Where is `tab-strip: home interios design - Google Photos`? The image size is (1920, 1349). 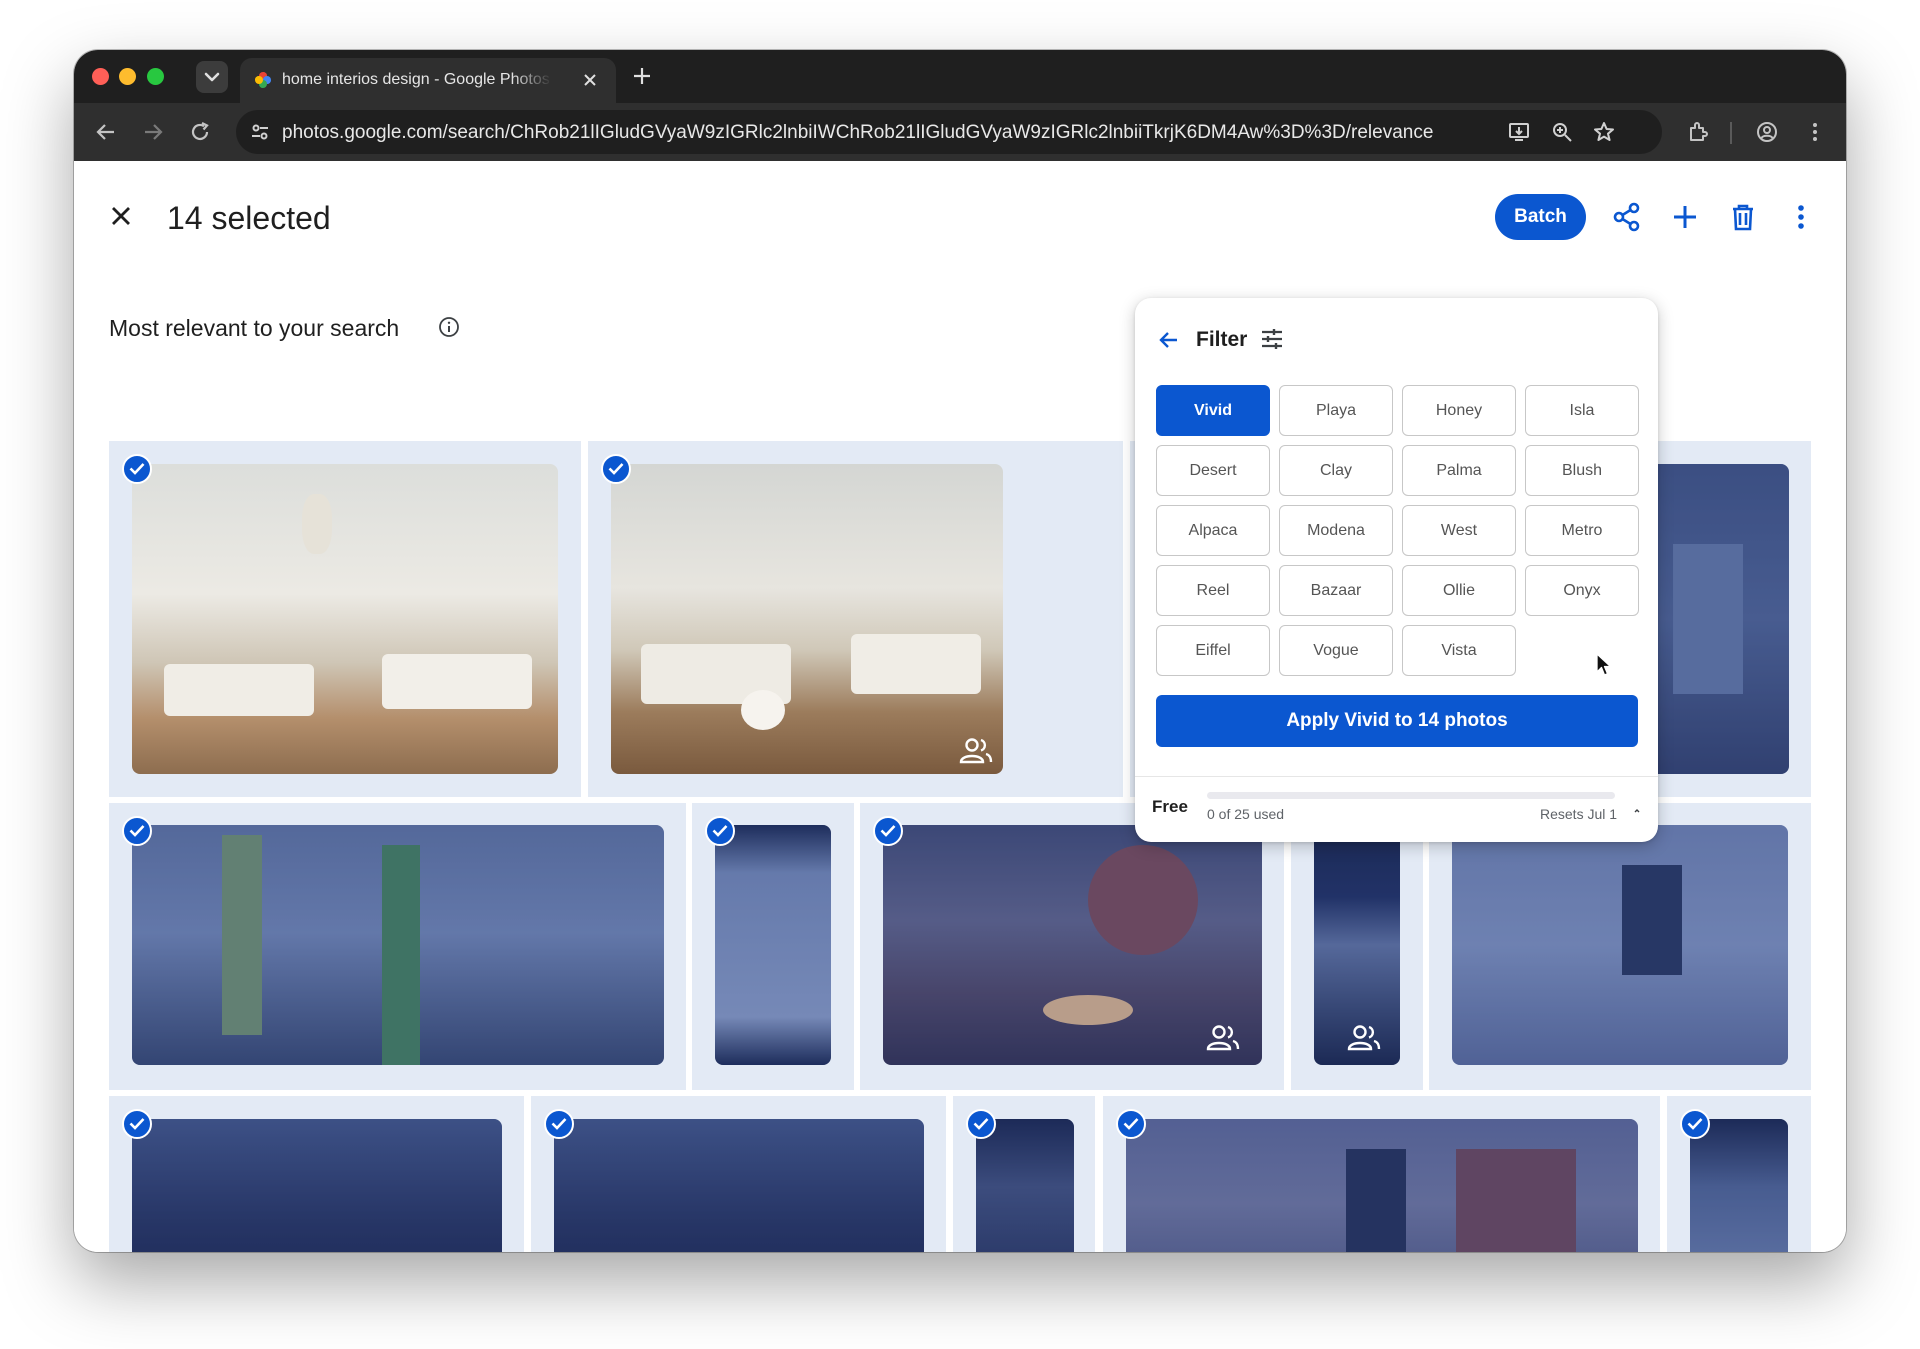 tab-strip: home interios design - Google Photos is located at coordinates (960, 76).